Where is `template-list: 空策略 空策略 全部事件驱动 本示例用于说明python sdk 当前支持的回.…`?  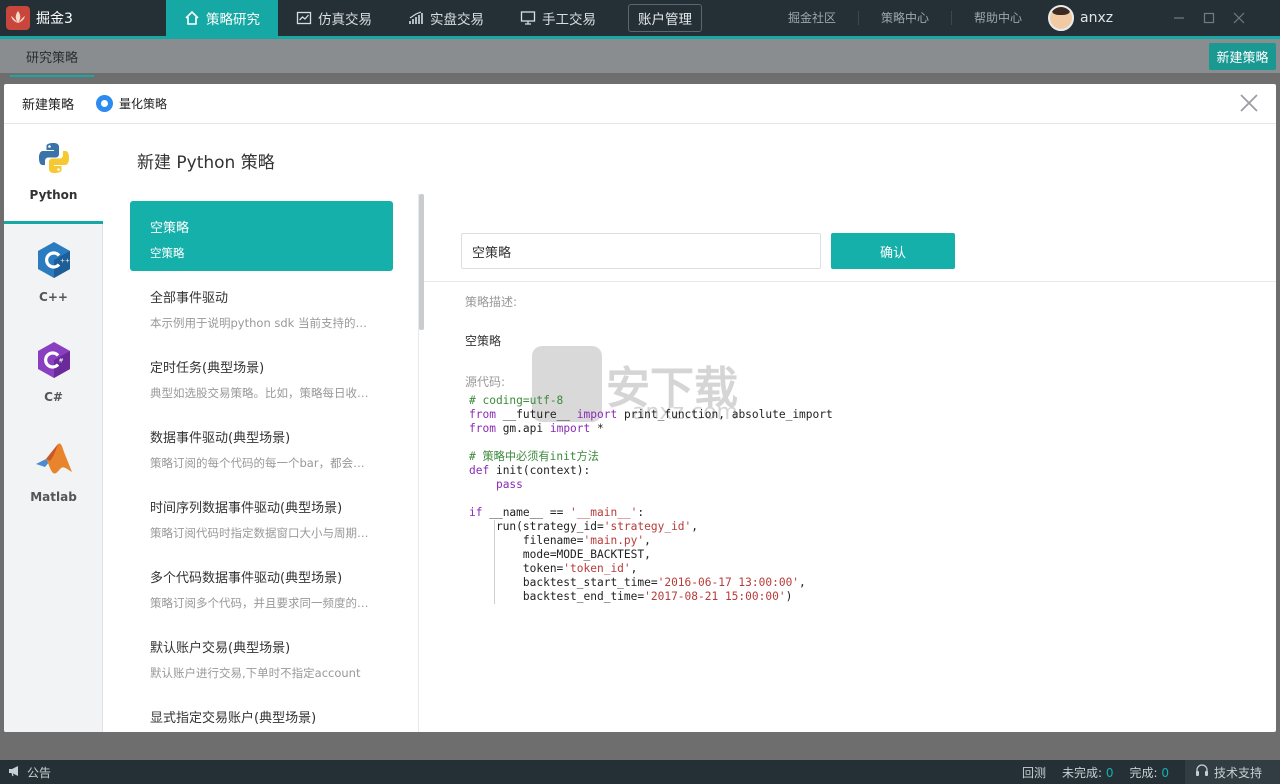 template-list: 空策略 空策略 全部事件驱动 本示例用于说明python sdk 当前支持的回.… is located at coordinates (261, 466).